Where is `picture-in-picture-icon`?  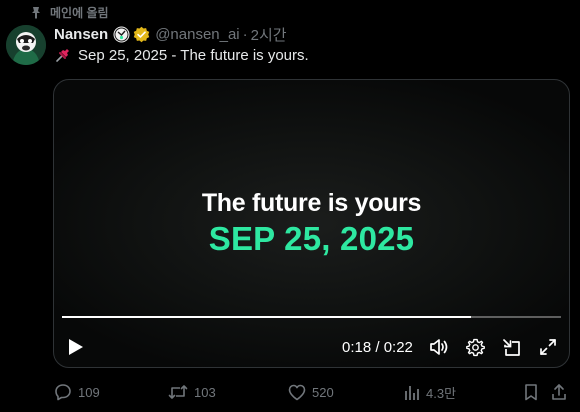 picture-in-picture-icon is located at coordinates (512, 350).